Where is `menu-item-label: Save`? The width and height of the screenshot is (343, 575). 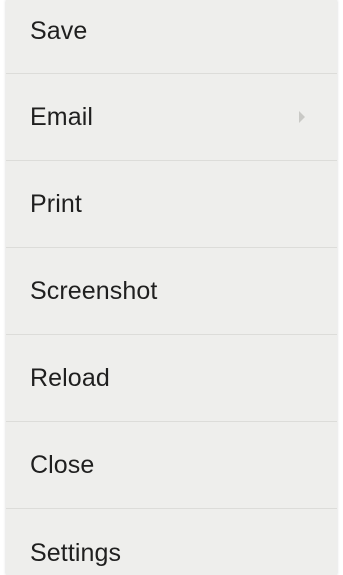
menu-item-label: Save is located at coordinates (59, 31).